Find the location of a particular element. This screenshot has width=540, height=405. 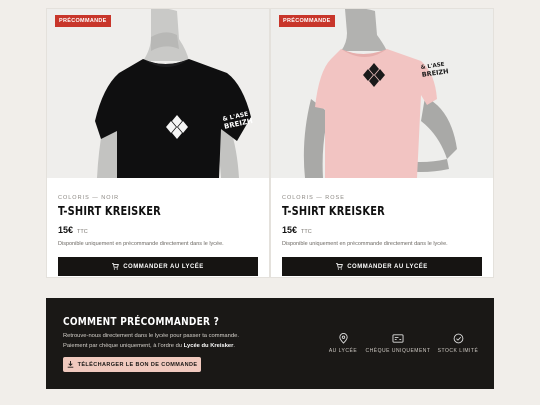

feature-limited-stock: STOCK LIMITÉ is located at coordinates (458, 343).